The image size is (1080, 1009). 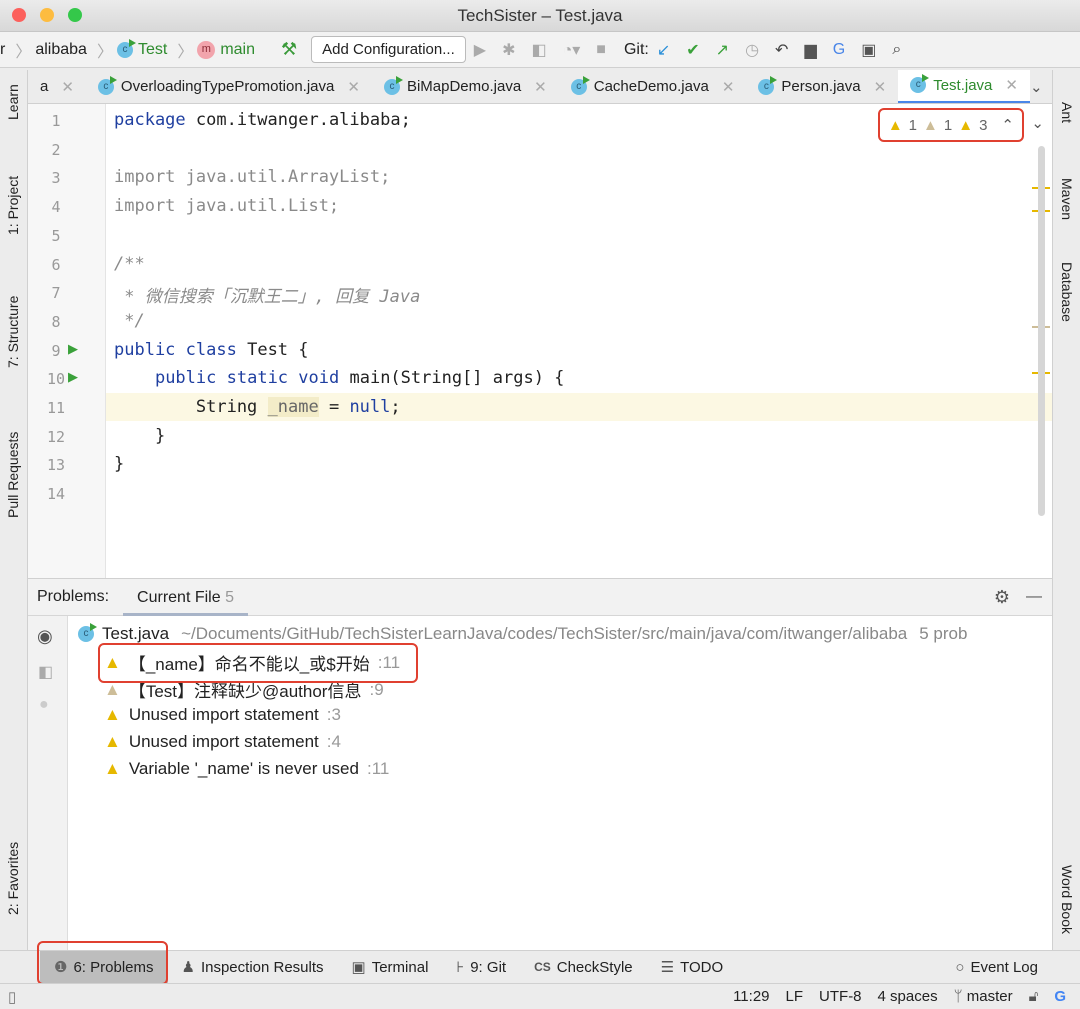 I want to click on git-push-icon: ↗, so click(x=722, y=50).